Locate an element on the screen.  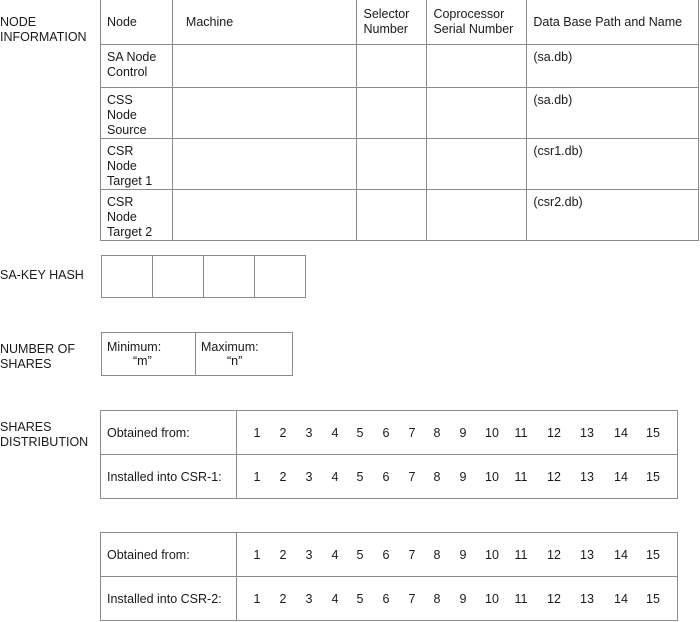
table-row: CSS Node Source (sa.db) is located at coordinates (399, 113).